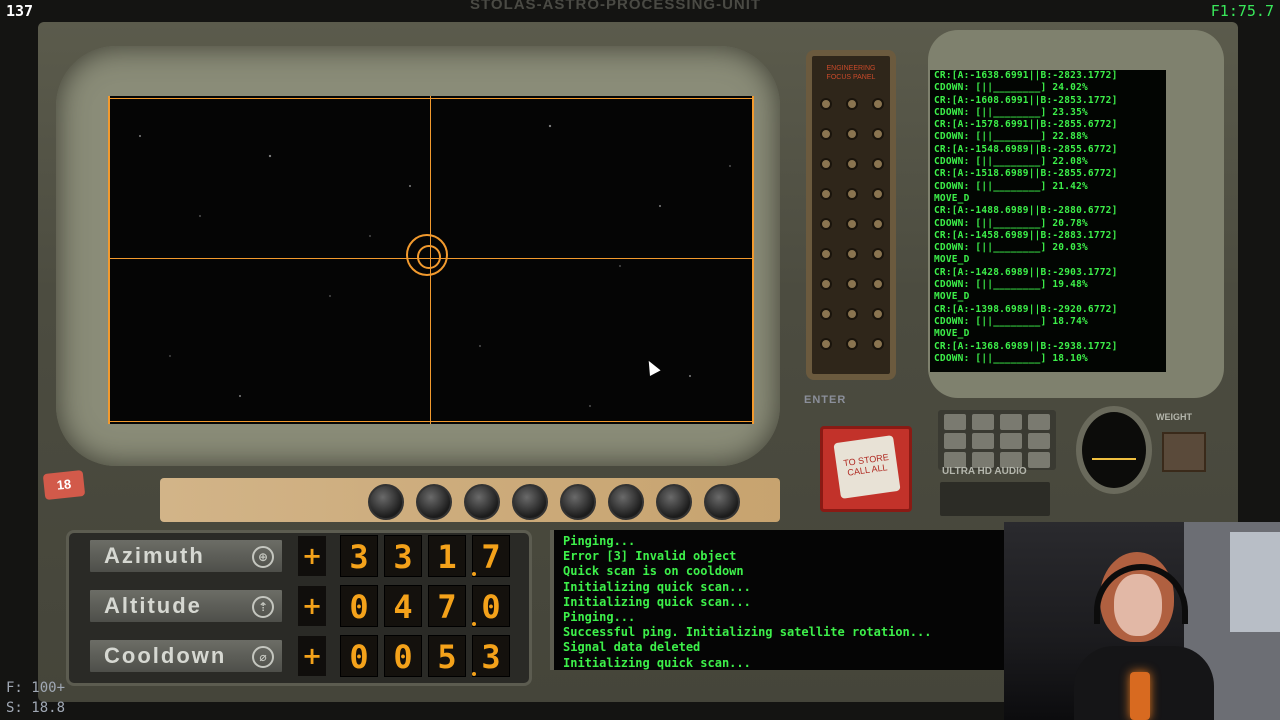  What do you see at coordinates (851, 73) in the screenshot?
I see `patch-panel-label: ENGINEERING FOCUS PANEL` at bounding box center [851, 73].